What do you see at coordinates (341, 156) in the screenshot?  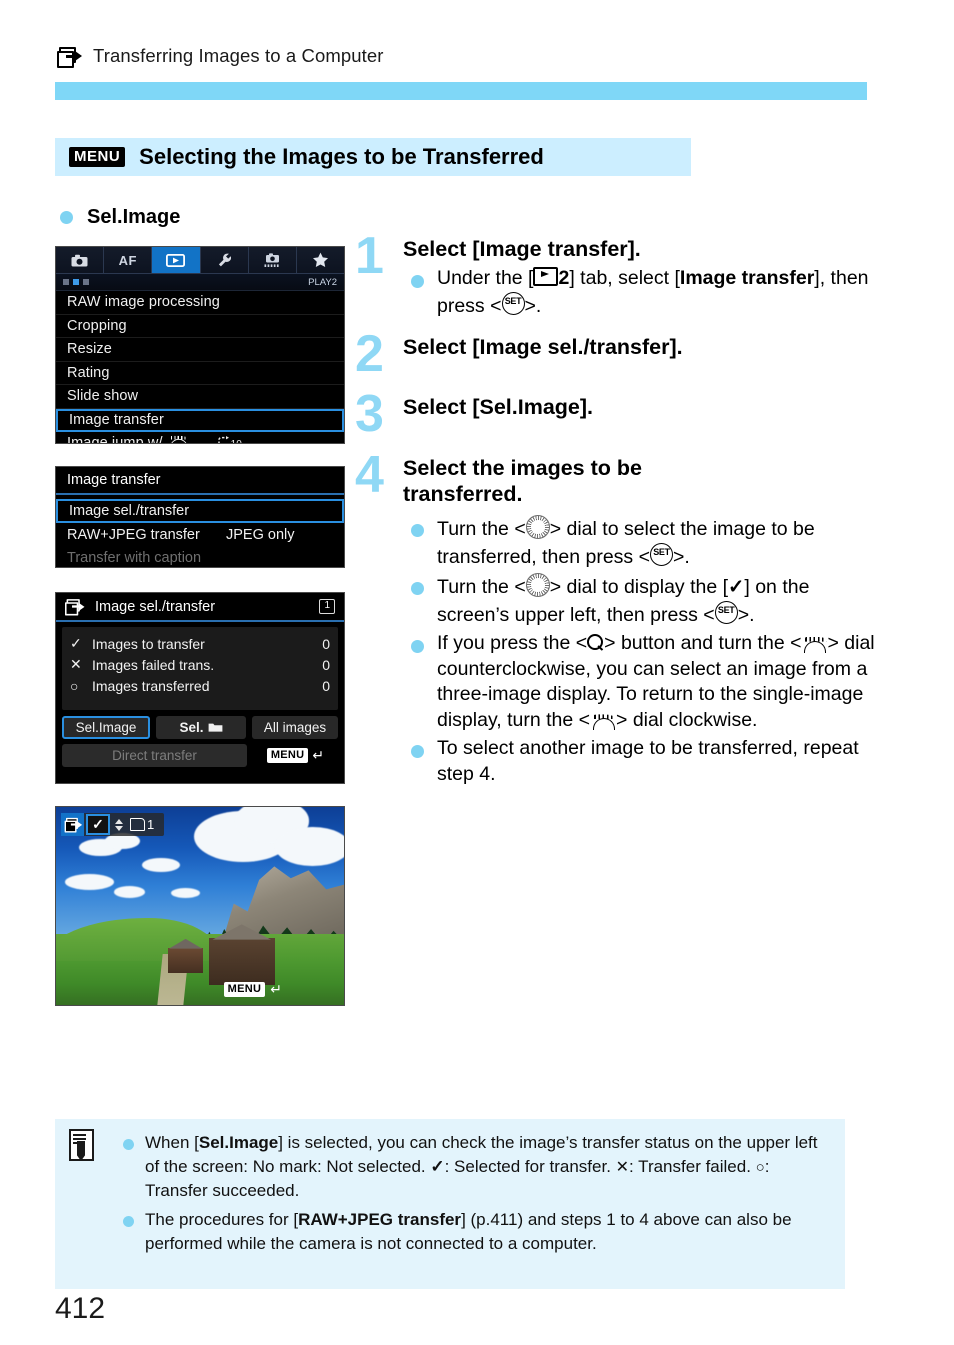 I see `page-title: Selecting the Images to be Transferred` at bounding box center [341, 156].